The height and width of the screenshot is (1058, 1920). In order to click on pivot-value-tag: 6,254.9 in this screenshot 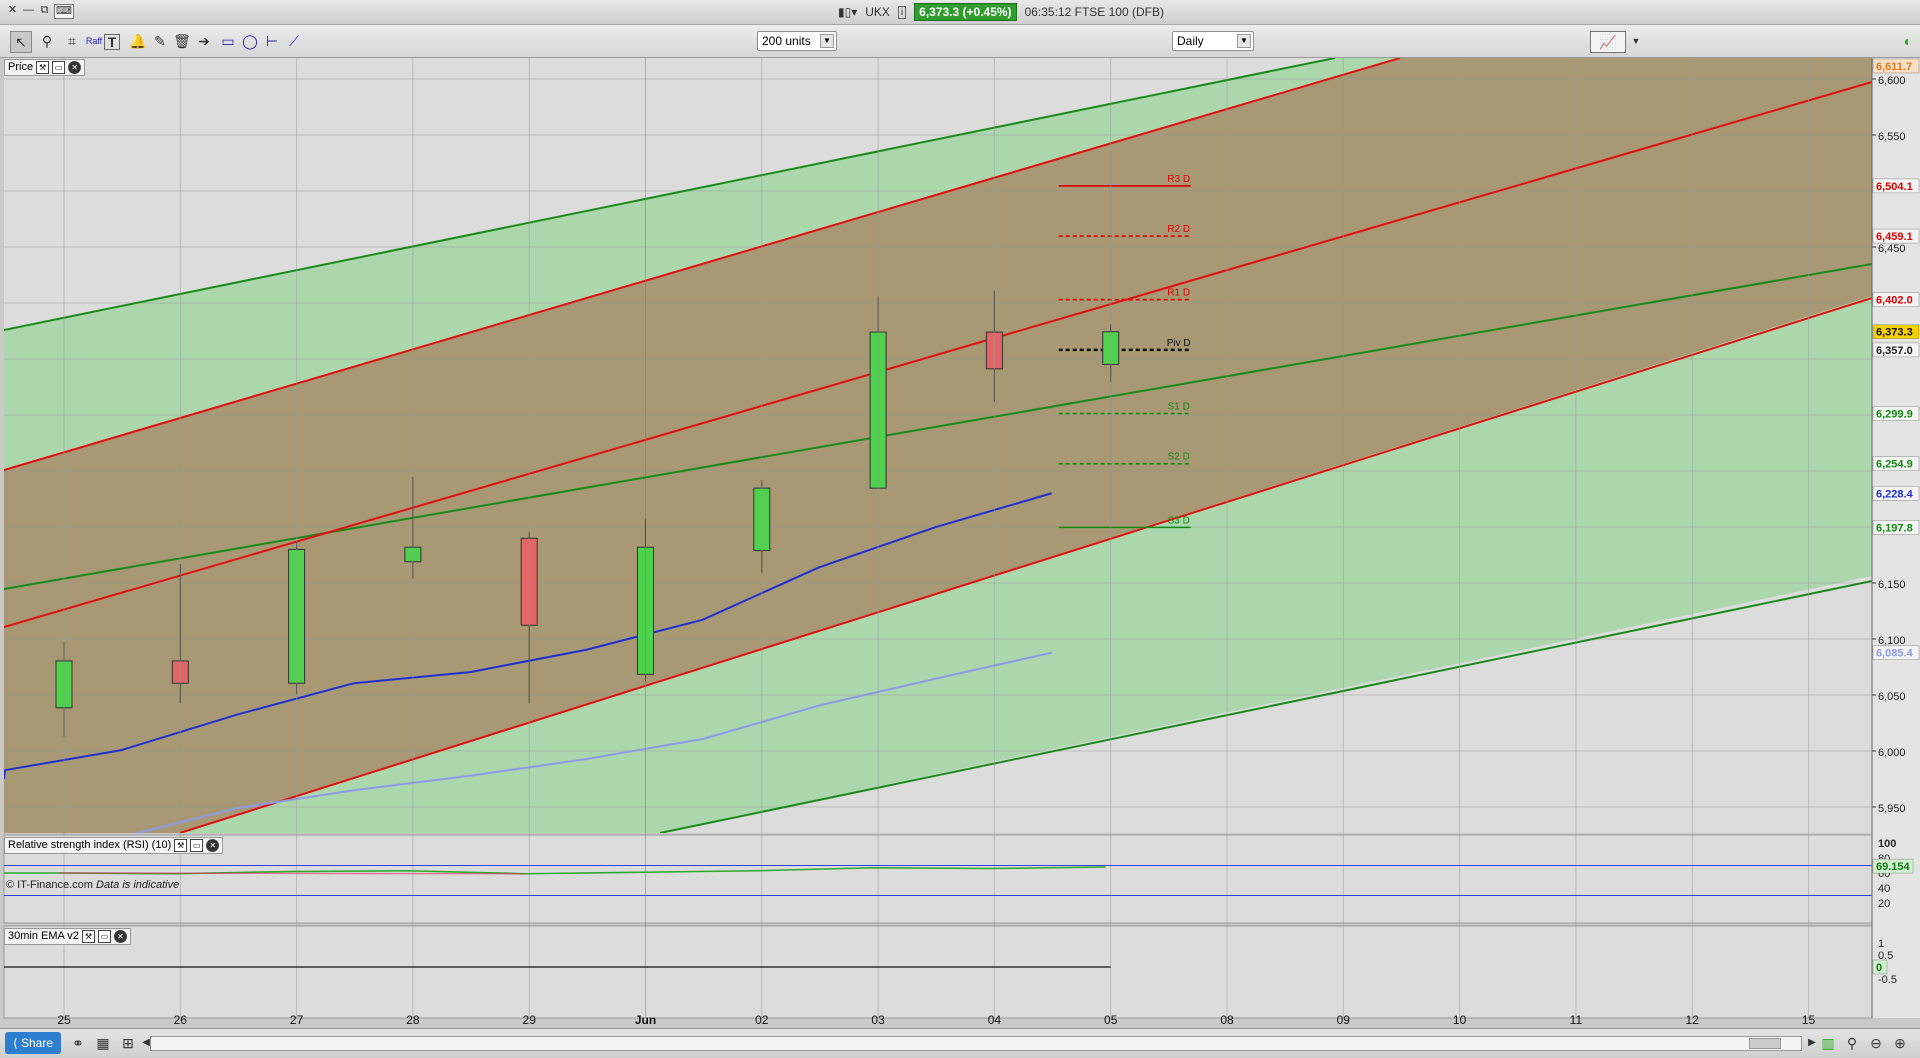, I will do `click(1894, 465)`.